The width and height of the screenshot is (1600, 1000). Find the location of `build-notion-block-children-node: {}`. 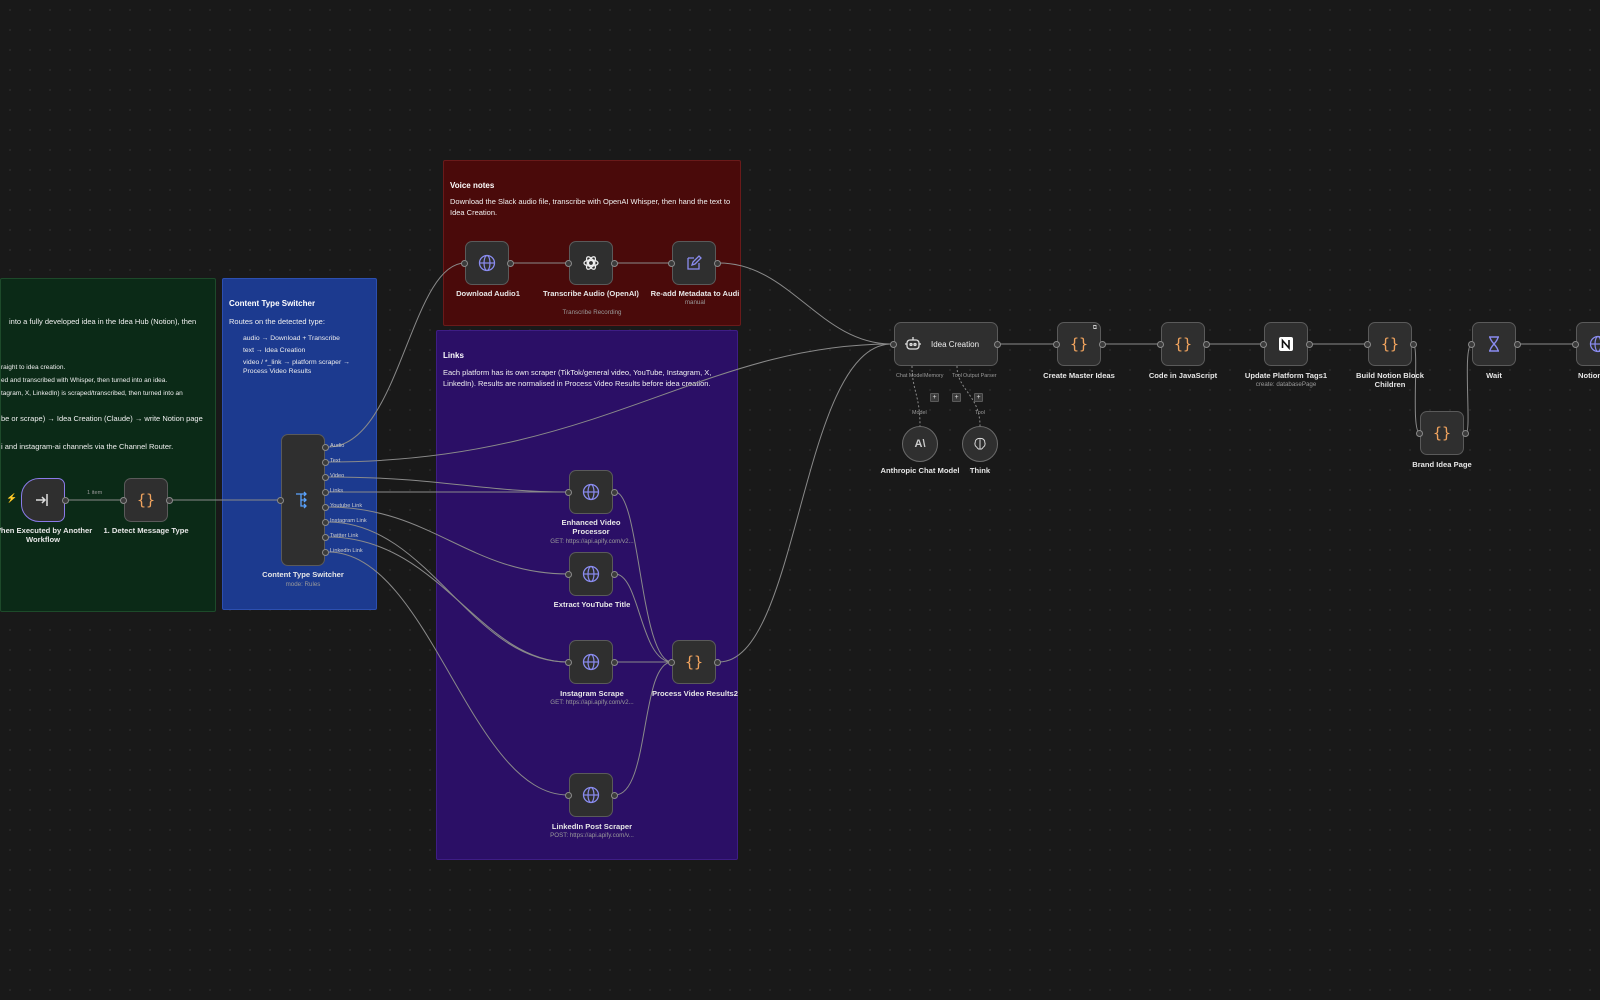

build-notion-block-children-node: {} is located at coordinates (1390, 344).